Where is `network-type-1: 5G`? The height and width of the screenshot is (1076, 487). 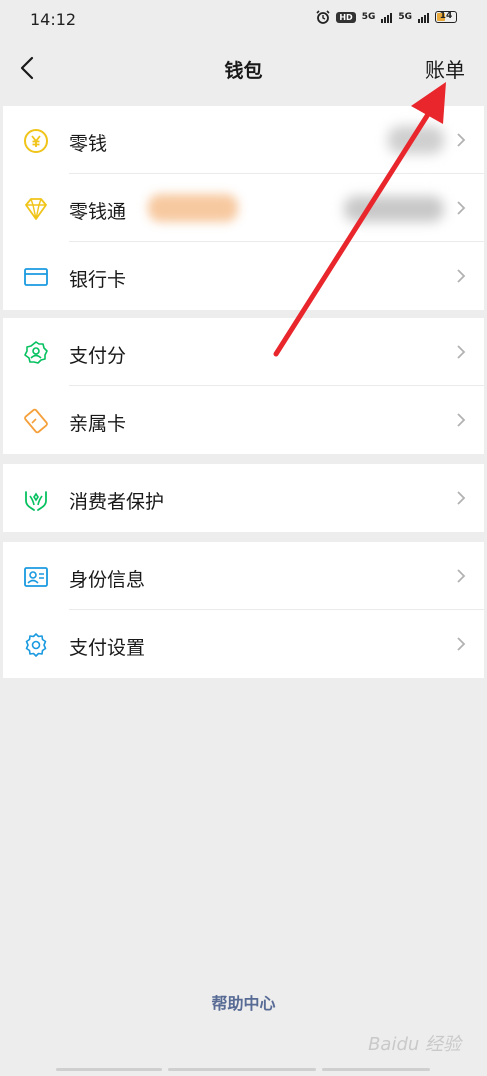
network-type-1: 5G is located at coordinates (368, 17).